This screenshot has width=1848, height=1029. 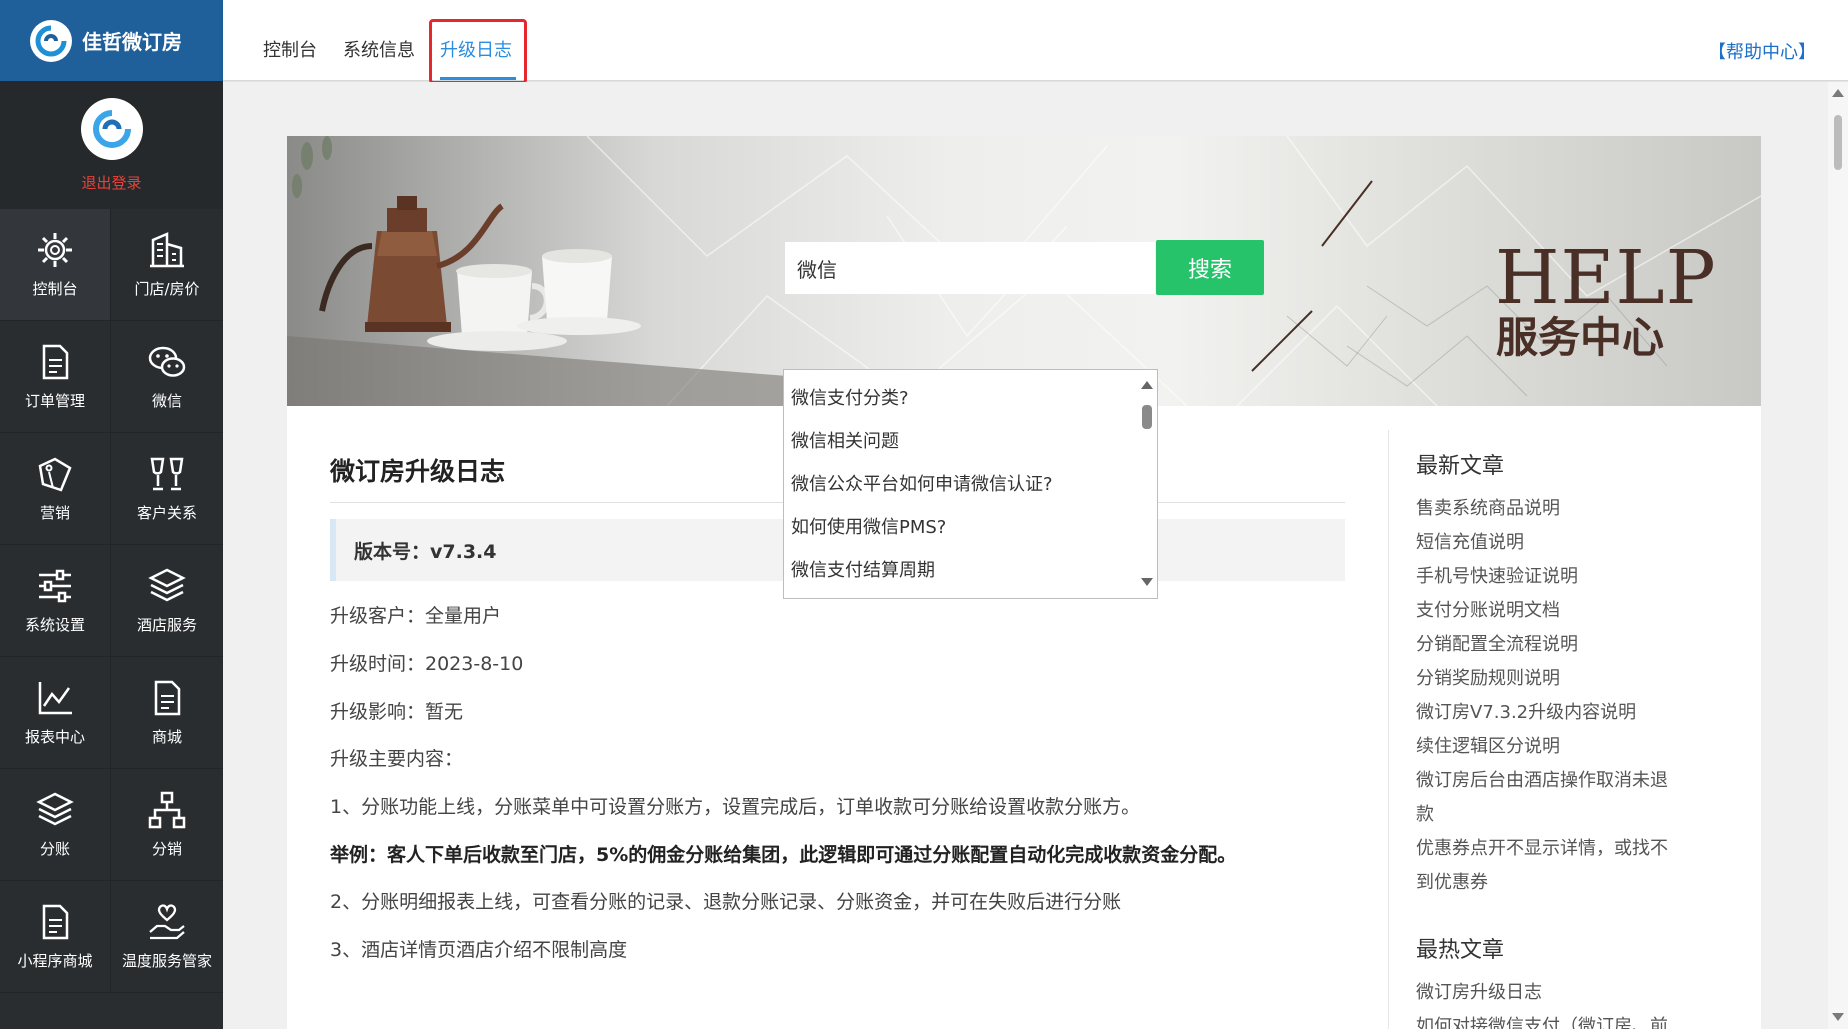 I want to click on hot-article-link: 如何对接微信支付（微订房、前, so click(x=1542, y=1020).